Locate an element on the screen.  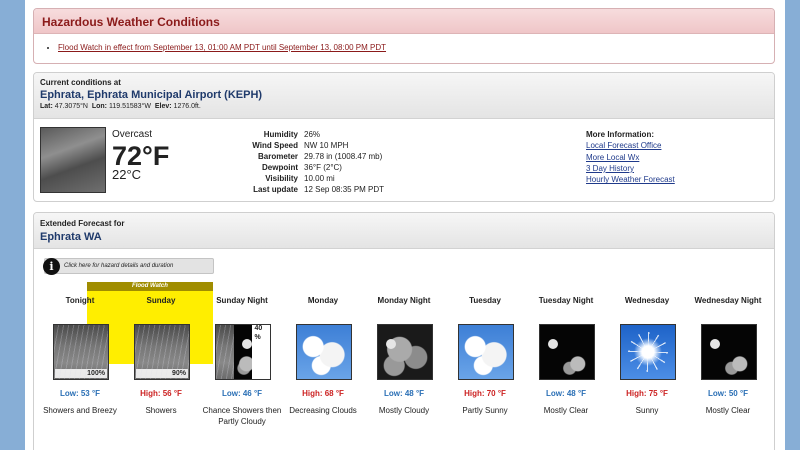
more-local-wx-link: More Local Wx is located at coordinates (630, 157).